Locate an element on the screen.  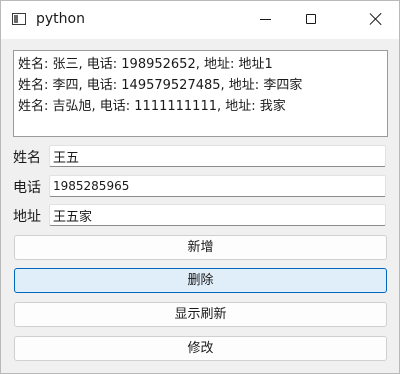
close-icon is located at coordinates (376, 19).